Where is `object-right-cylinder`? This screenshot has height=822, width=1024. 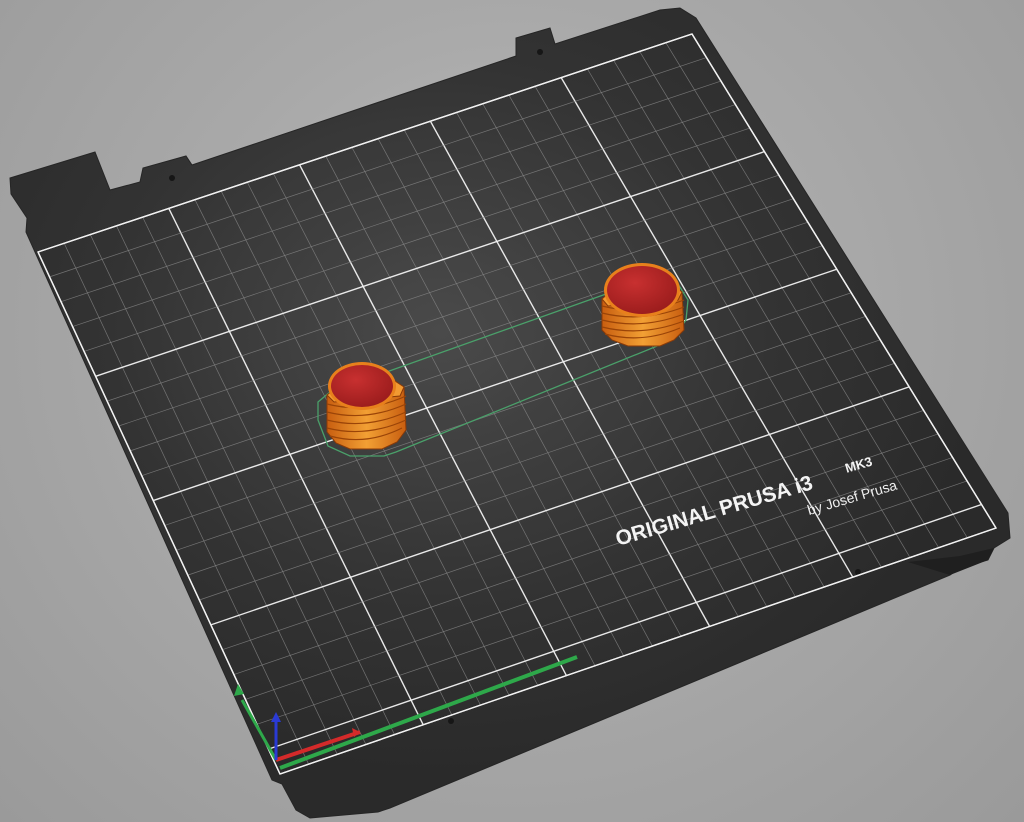
object-right-cylinder is located at coordinates (643, 305).